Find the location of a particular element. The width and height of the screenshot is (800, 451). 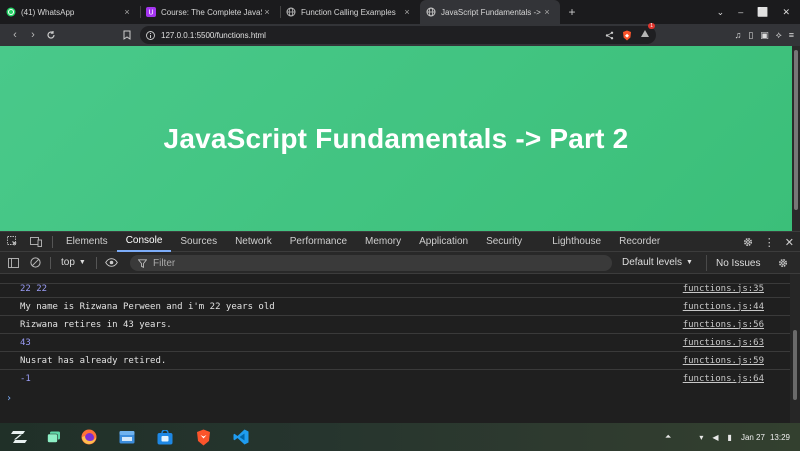

tab-network: Network is located at coordinates (253, 242).